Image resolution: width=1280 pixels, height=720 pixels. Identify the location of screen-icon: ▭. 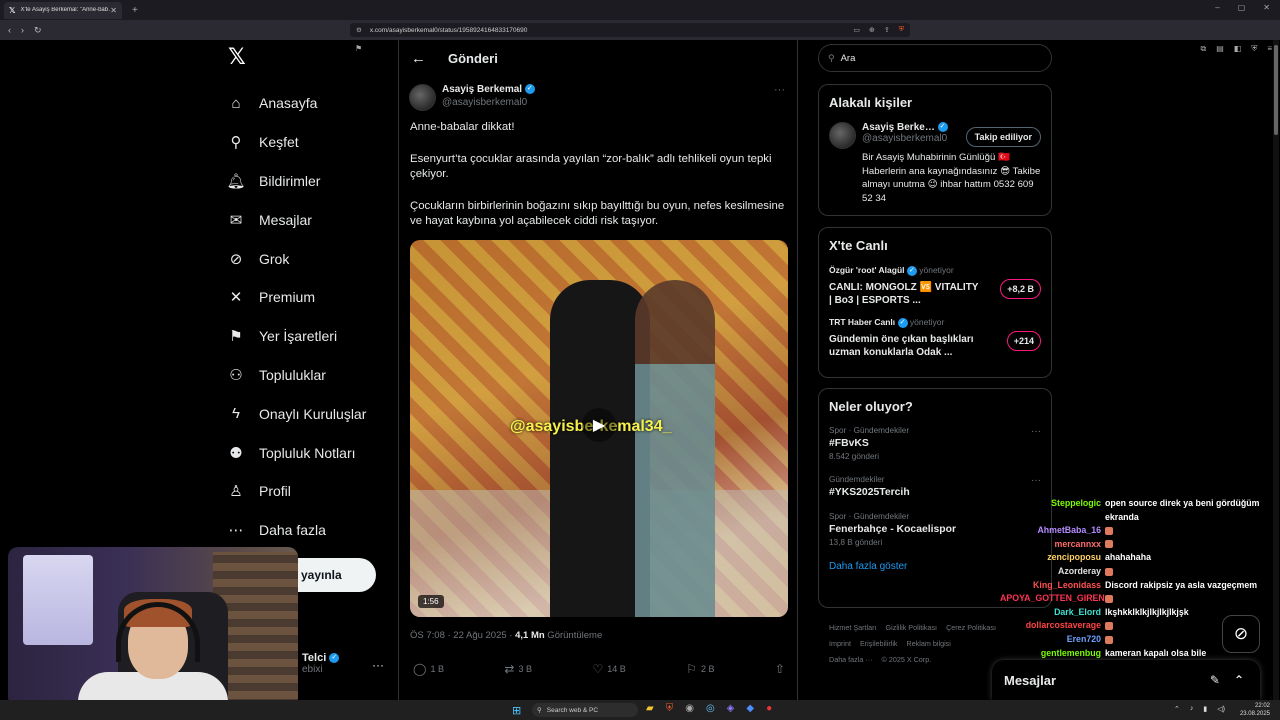
(856, 30).